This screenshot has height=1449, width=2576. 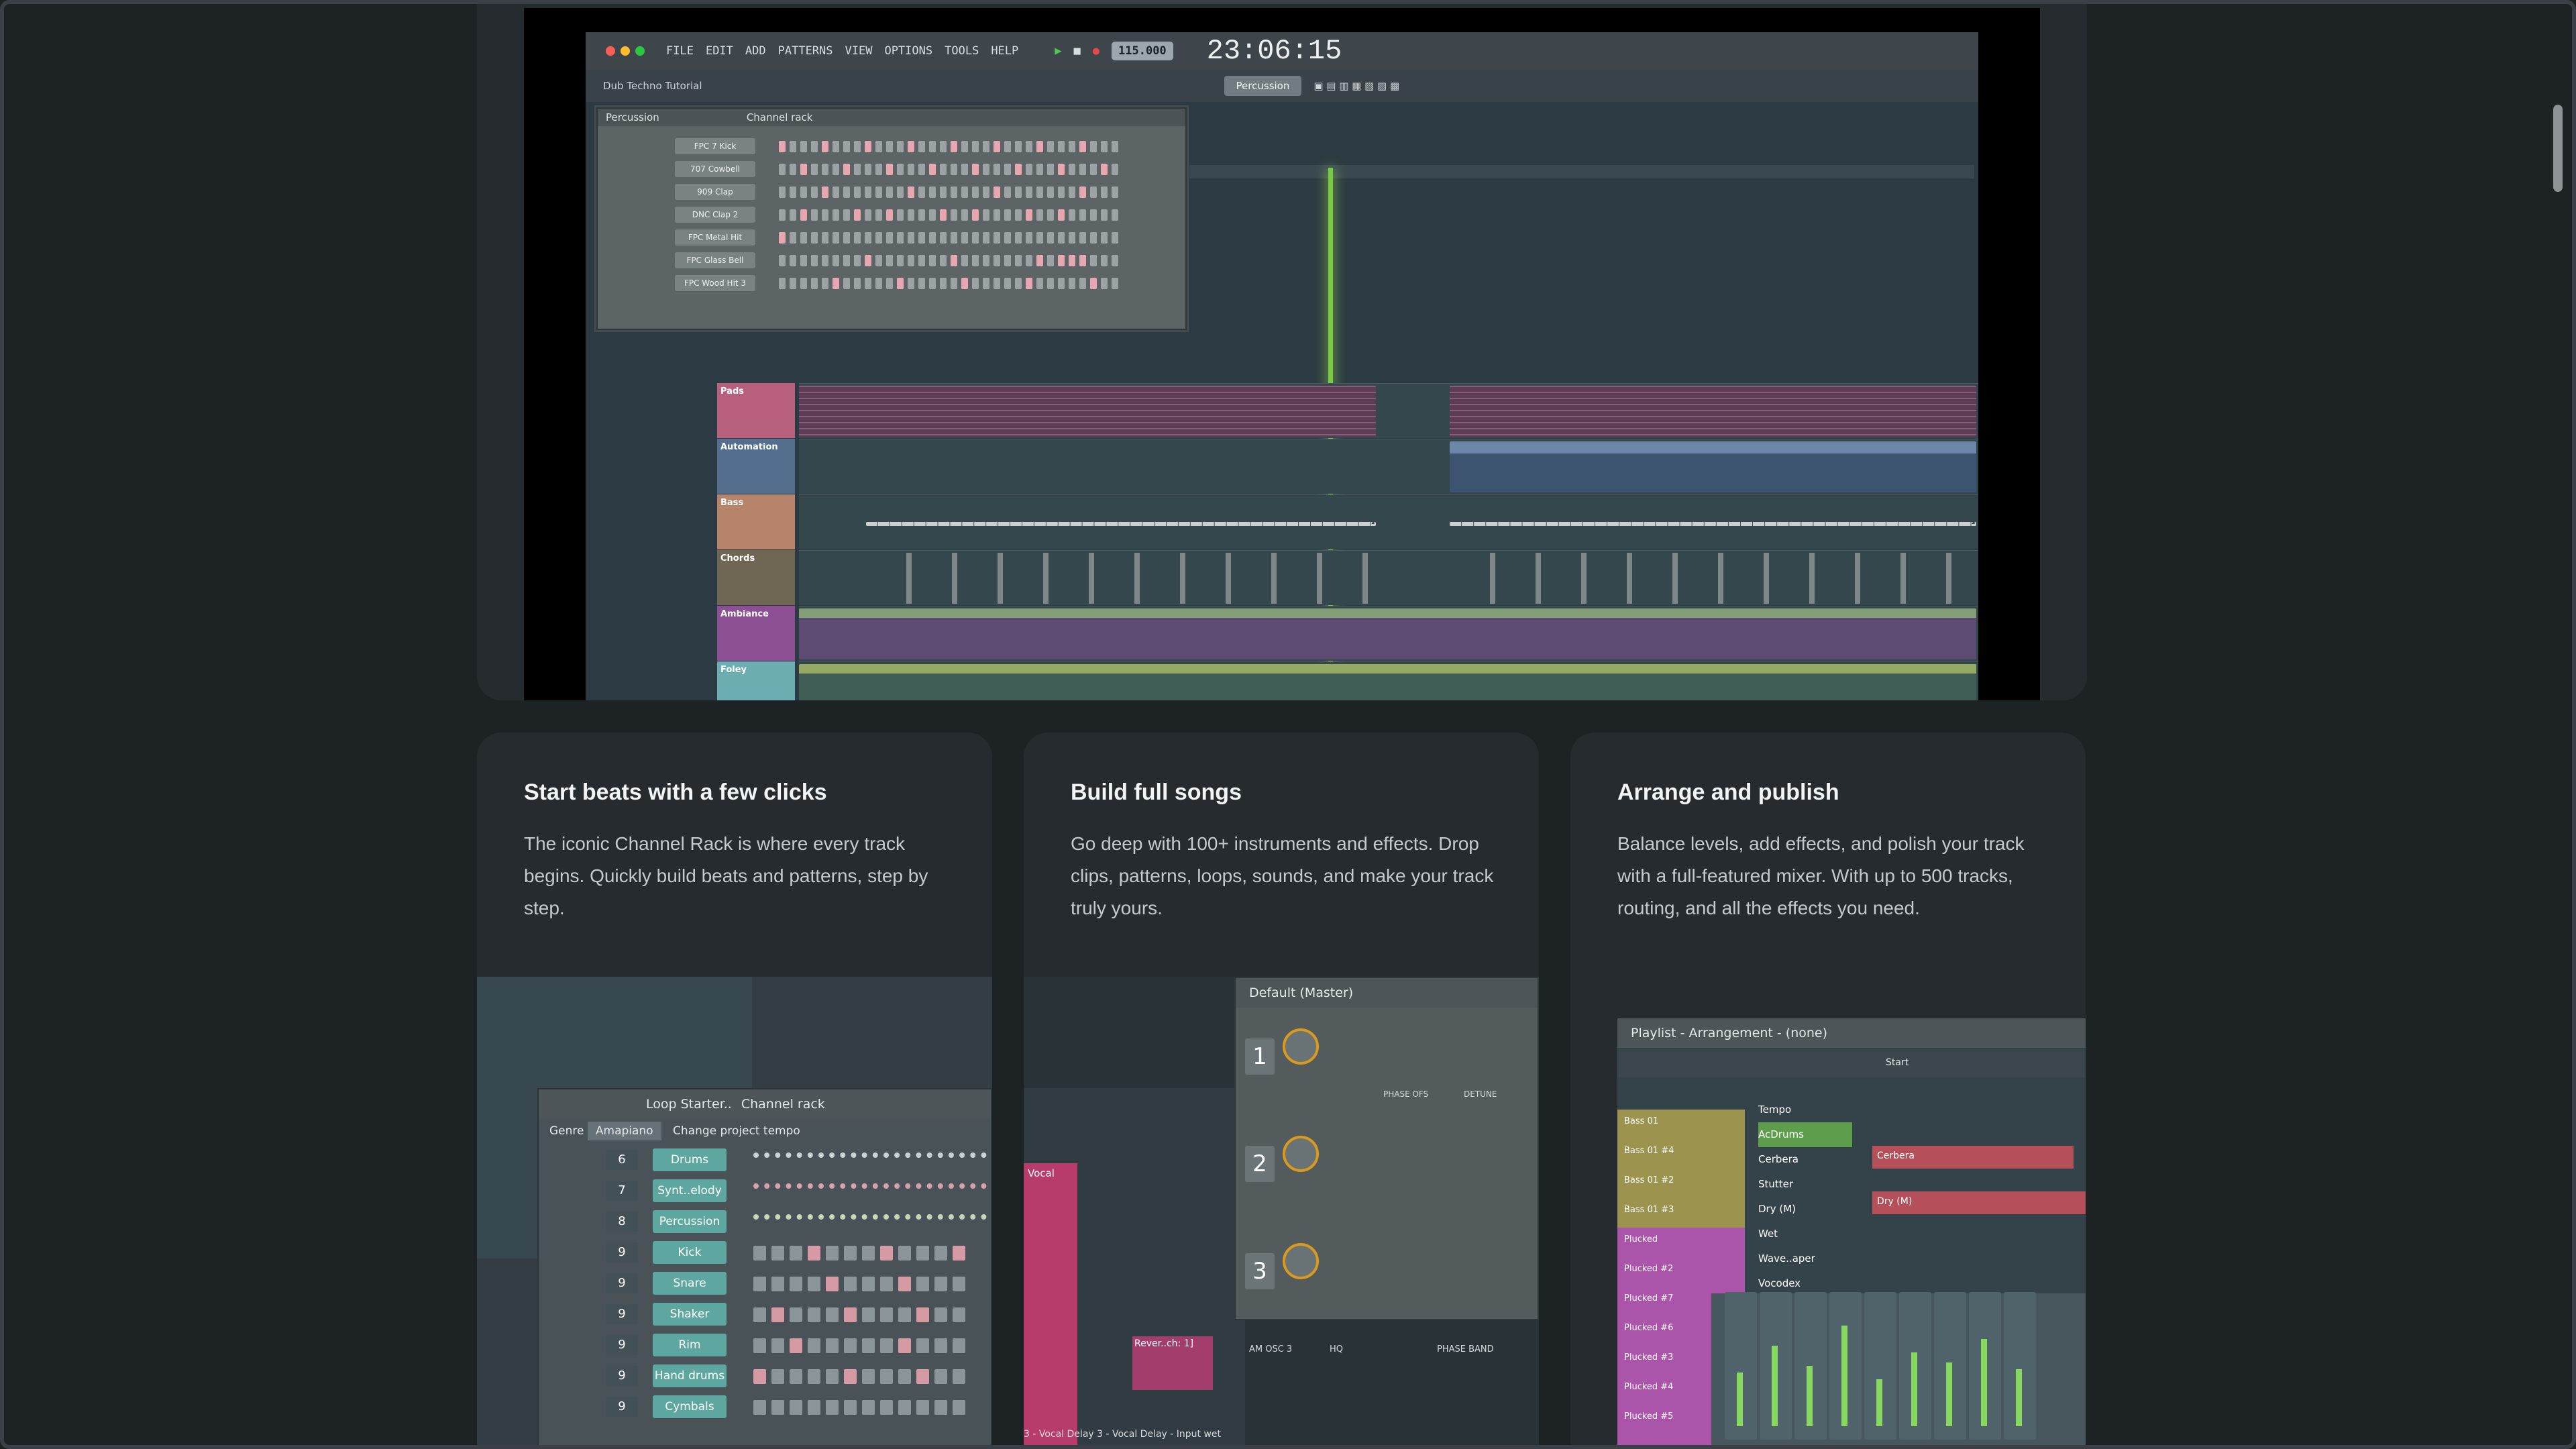 I want to click on channel-button: Shaker, so click(x=690, y=1314).